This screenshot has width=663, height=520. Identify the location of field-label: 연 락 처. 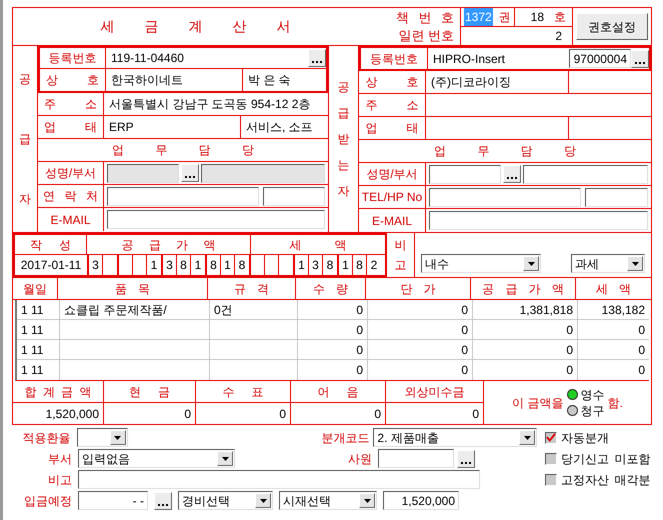
(70, 196).